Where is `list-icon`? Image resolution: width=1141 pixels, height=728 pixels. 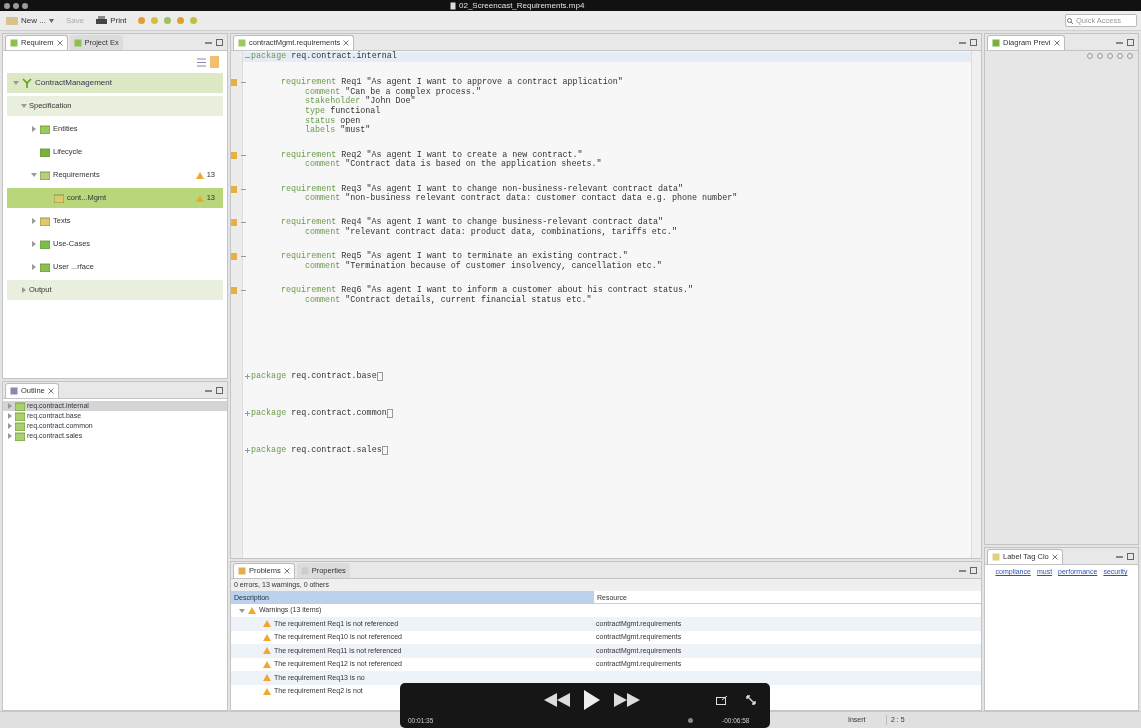 list-icon is located at coordinates (201, 62).